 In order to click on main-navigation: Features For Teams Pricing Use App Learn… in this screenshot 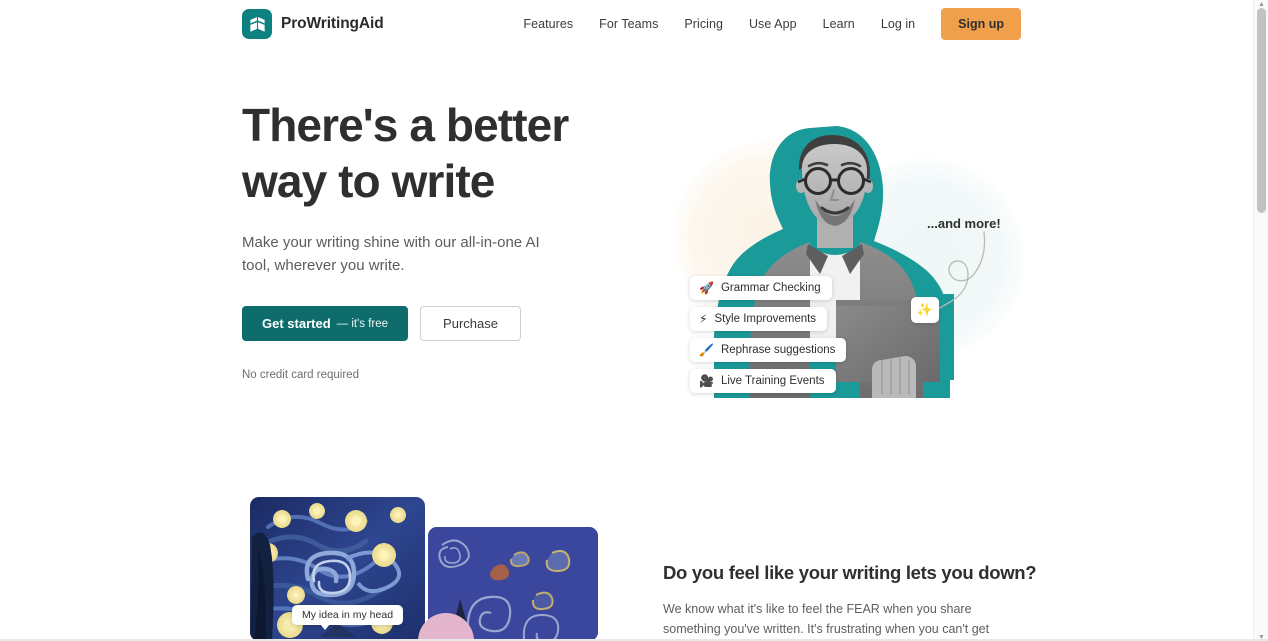, I will do `click(765, 24)`.